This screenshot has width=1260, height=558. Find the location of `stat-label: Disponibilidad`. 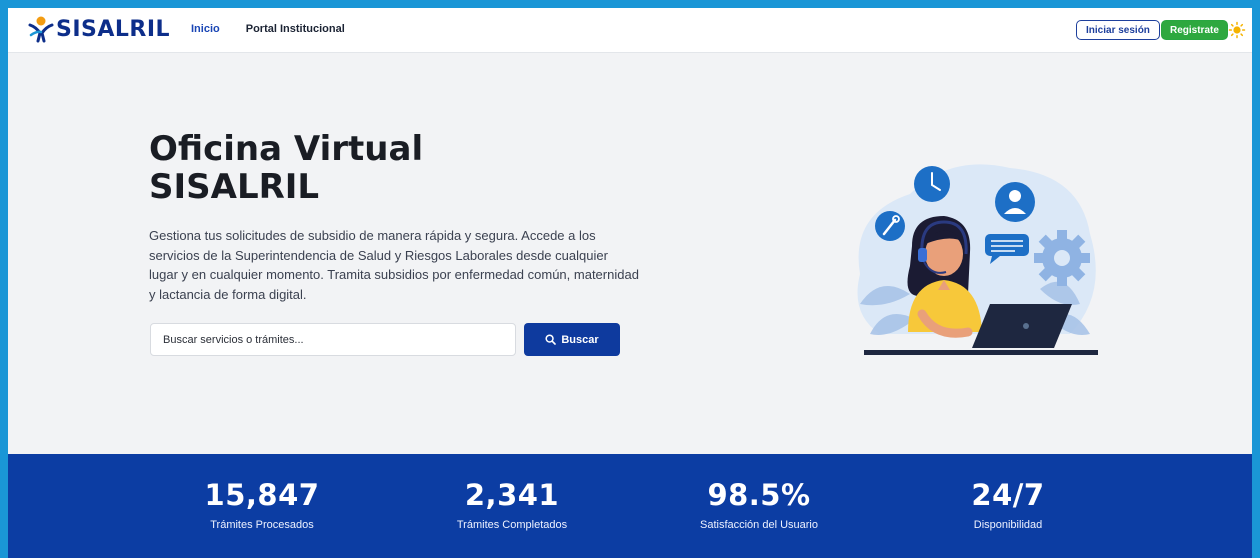

stat-label: Disponibilidad is located at coordinates (1008, 525).